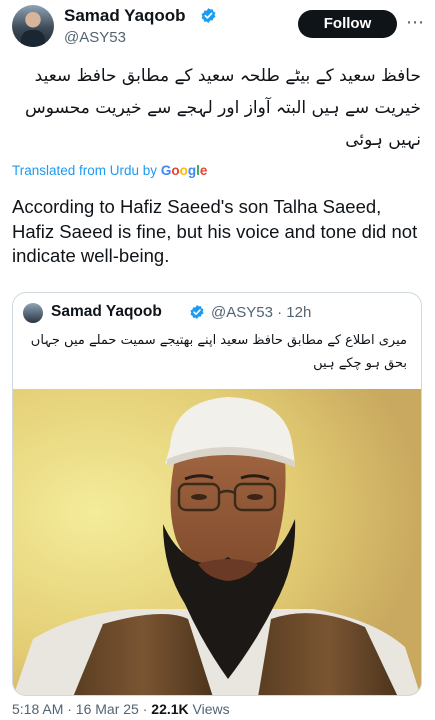 The height and width of the screenshot is (720, 435). What do you see at coordinates (261, 312) in the screenshot?
I see `quoted-handle-time: @ASY53 · 12h` at bounding box center [261, 312].